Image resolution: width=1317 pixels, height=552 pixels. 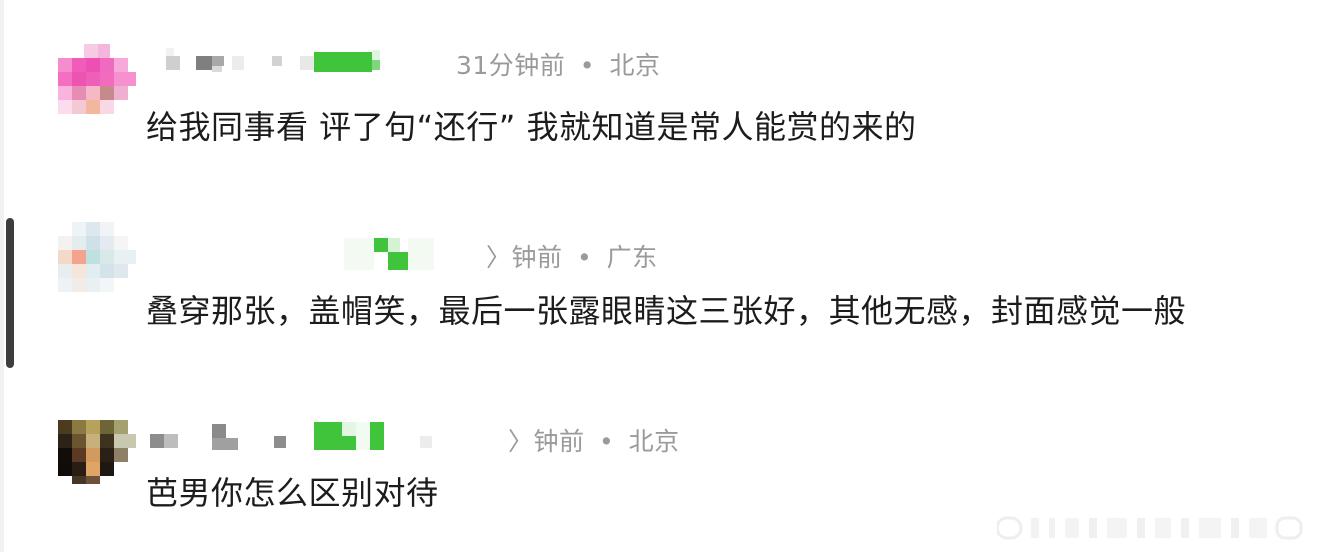 What do you see at coordinates (531, 127) in the screenshot?
I see `comment-text: 给我同事看 评了句“还行” 我就知道是常人能赏的来的` at bounding box center [531, 127].